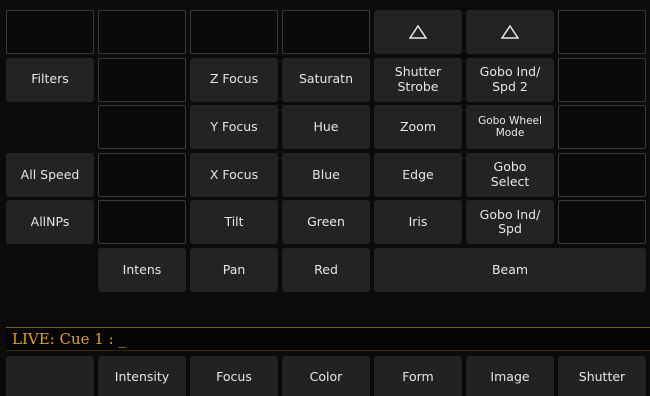 This screenshot has height=396, width=650. I want to click on parameter-category-tabs: Intensity Focus Color Form Image Shutter, so click(328, 376).